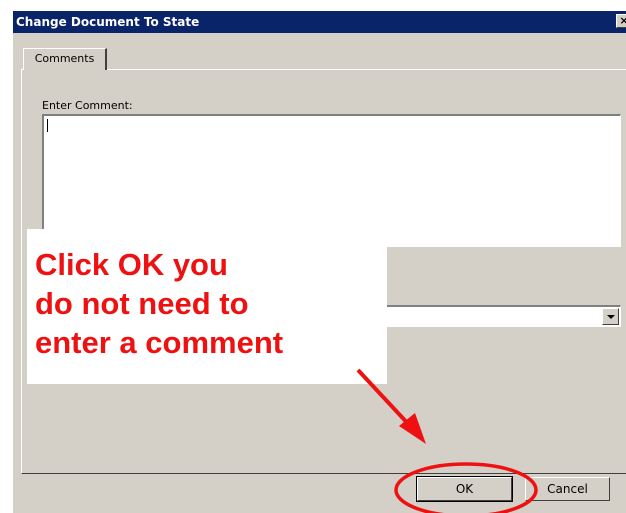 The height and width of the screenshot is (513, 626). I want to click on close-button: ×, so click(621, 21).